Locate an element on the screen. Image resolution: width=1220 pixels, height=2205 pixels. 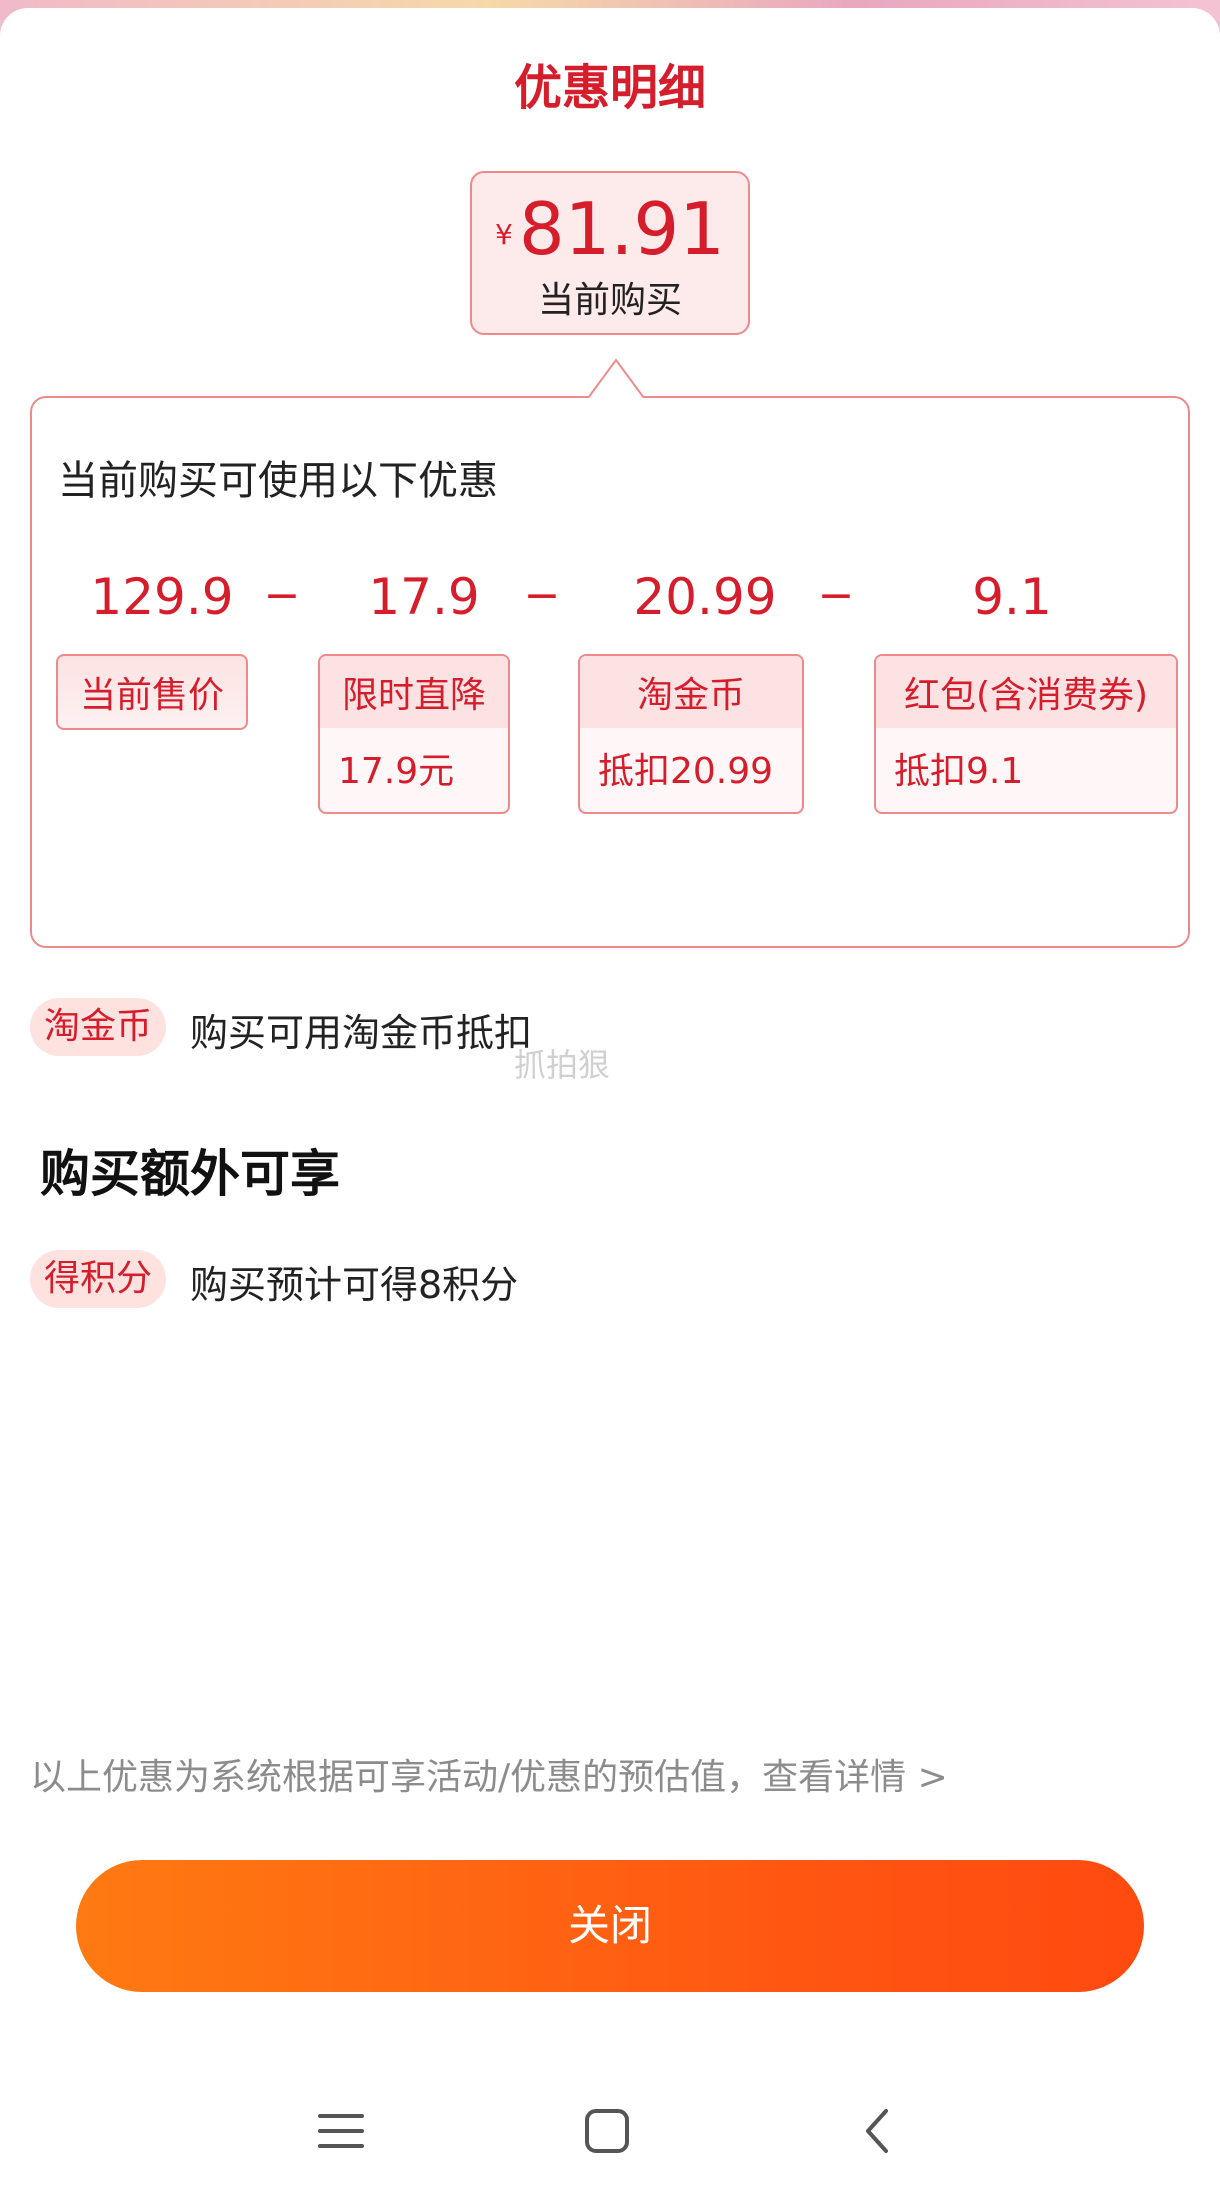
price-line: ¥81.91 is located at coordinates (610, 229).